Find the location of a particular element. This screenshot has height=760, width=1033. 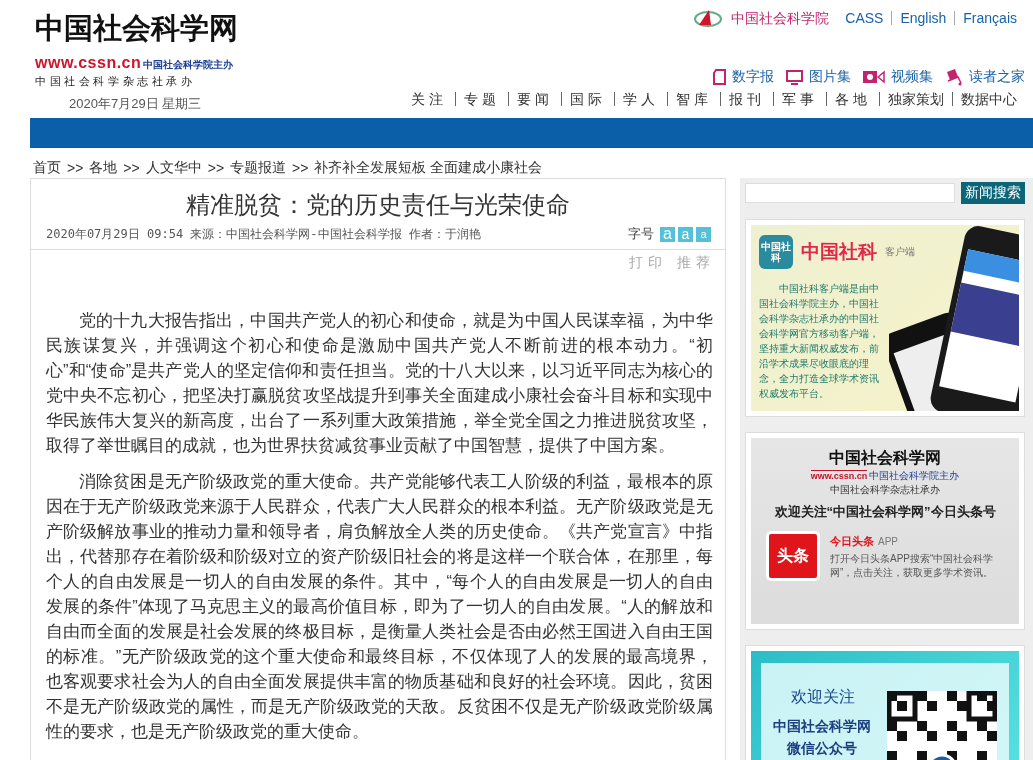

breadcrumb-link: 首页 is located at coordinates (47, 168).